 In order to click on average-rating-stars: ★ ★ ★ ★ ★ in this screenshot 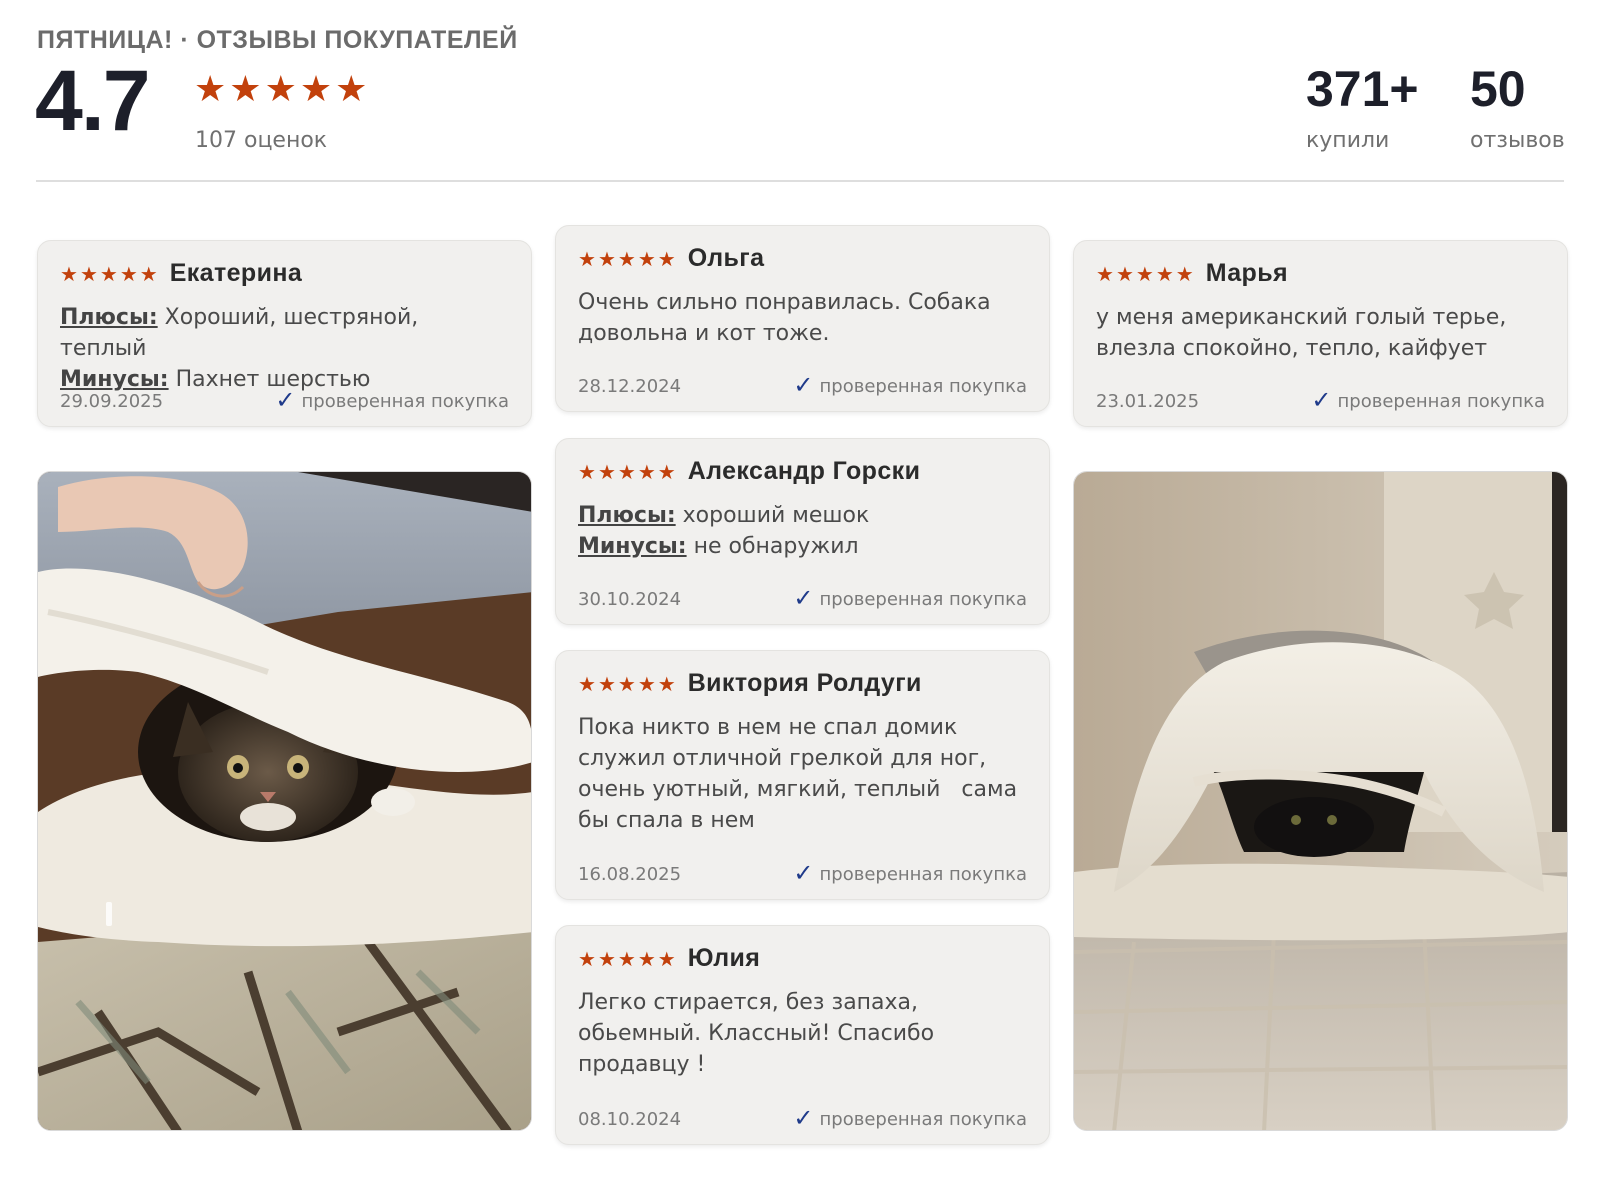, I will do `click(280, 90)`.